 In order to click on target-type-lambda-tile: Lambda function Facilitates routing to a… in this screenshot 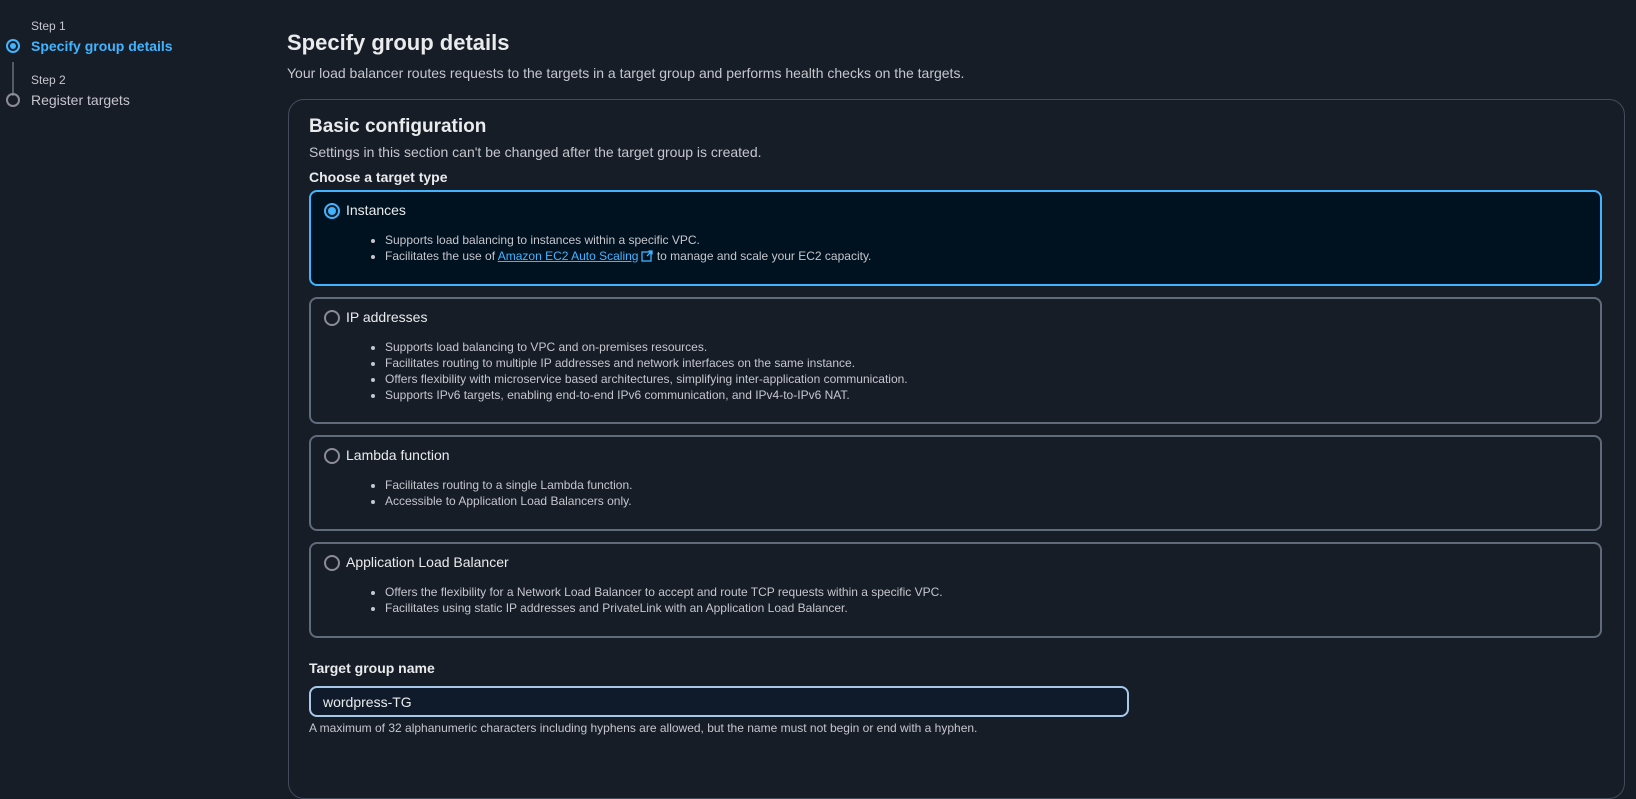, I will do `click(955, 483)`.